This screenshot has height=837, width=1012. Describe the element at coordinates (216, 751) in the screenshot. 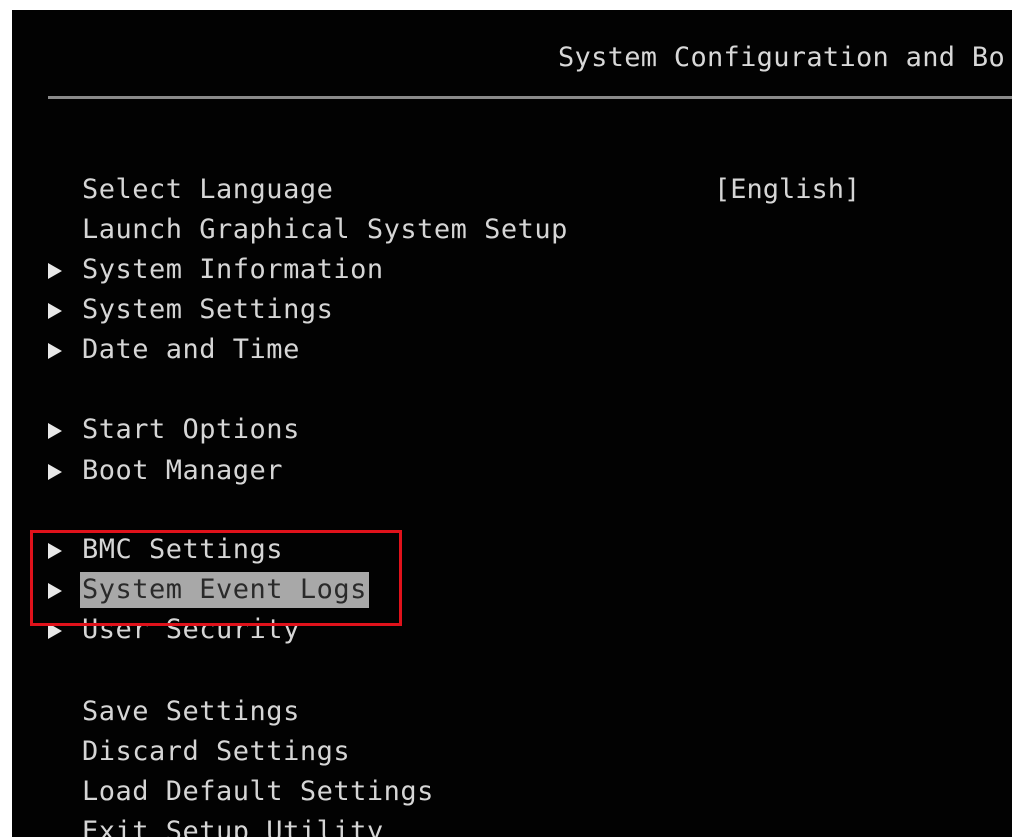

I see `menu-item-label: Discard Settings` at that location.